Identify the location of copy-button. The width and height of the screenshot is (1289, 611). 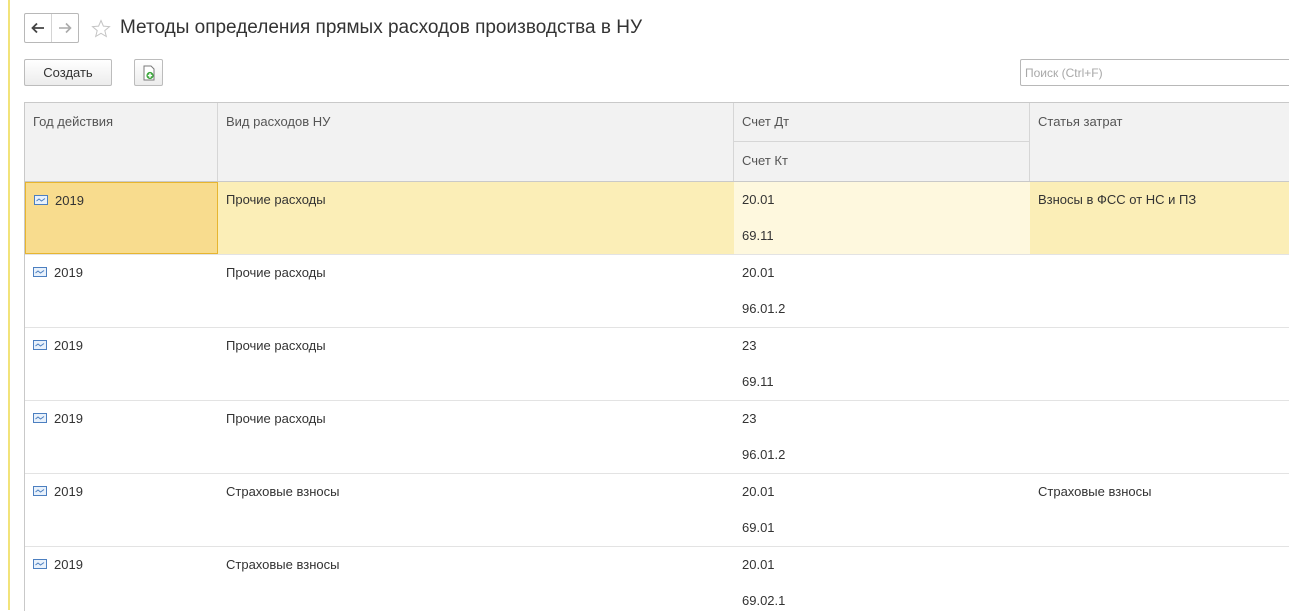
(148, 72).